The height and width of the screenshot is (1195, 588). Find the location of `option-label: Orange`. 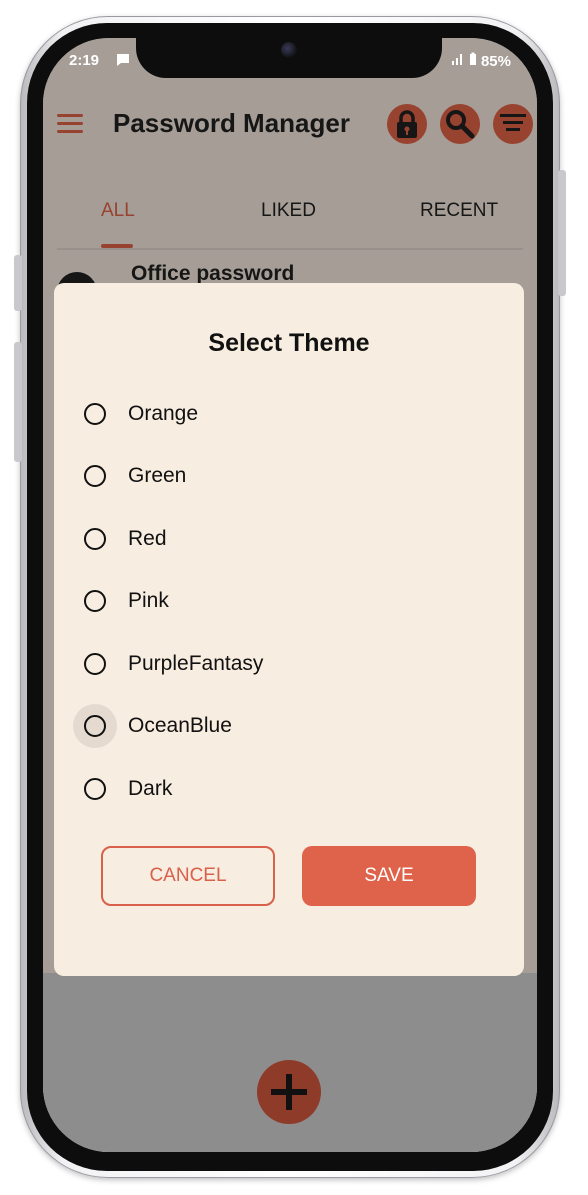

option-label: Orange is located at coordinates (163, 413).